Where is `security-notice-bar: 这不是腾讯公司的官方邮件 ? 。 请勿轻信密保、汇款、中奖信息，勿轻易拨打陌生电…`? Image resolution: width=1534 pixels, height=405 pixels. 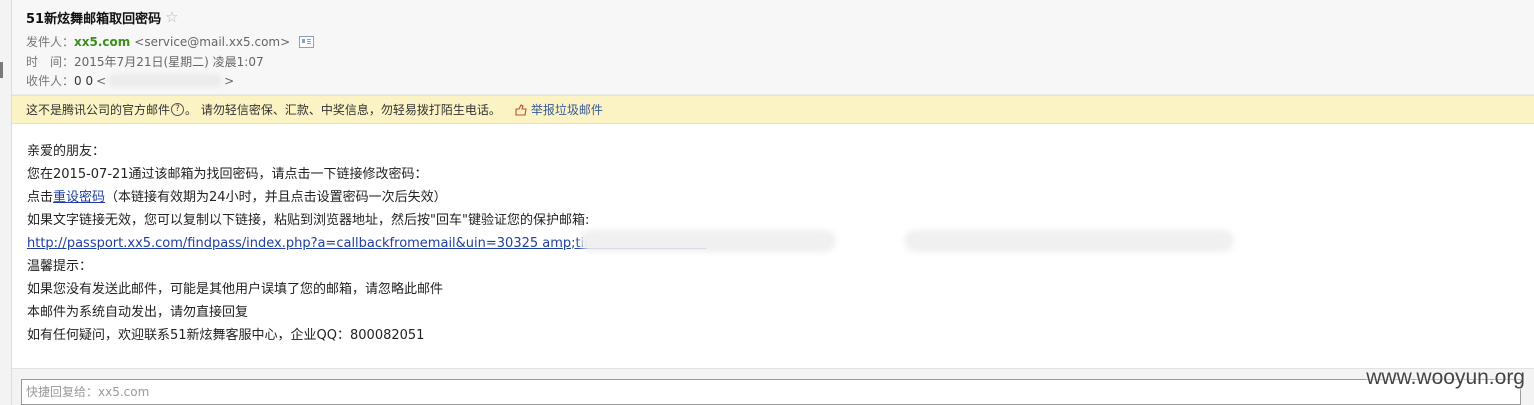
security-notice-bar: 这不是腾讯公司的官方邮件 ? 。 请勿轻信密保、汇款、中奖信息，勿轻易拨打陌生电… is located at coordinates (773, 109).